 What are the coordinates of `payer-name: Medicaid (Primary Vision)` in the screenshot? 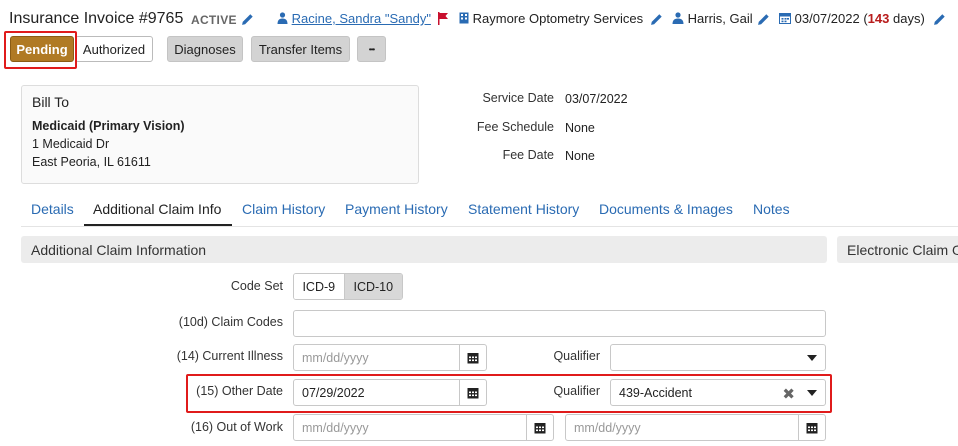 It's located at (108, 126).